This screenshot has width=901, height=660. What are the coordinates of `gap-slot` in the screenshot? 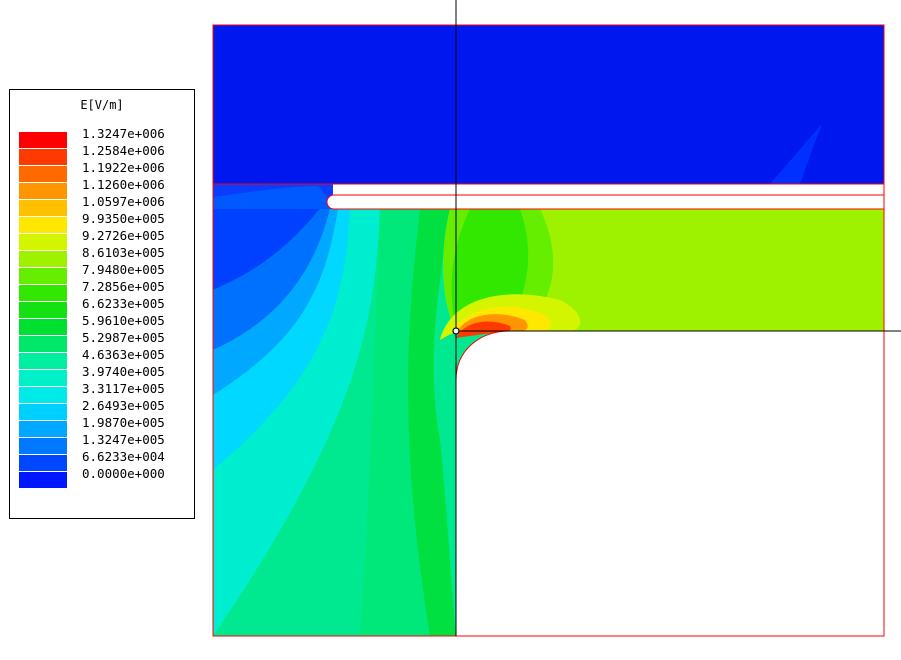 It's located at (605, 202).